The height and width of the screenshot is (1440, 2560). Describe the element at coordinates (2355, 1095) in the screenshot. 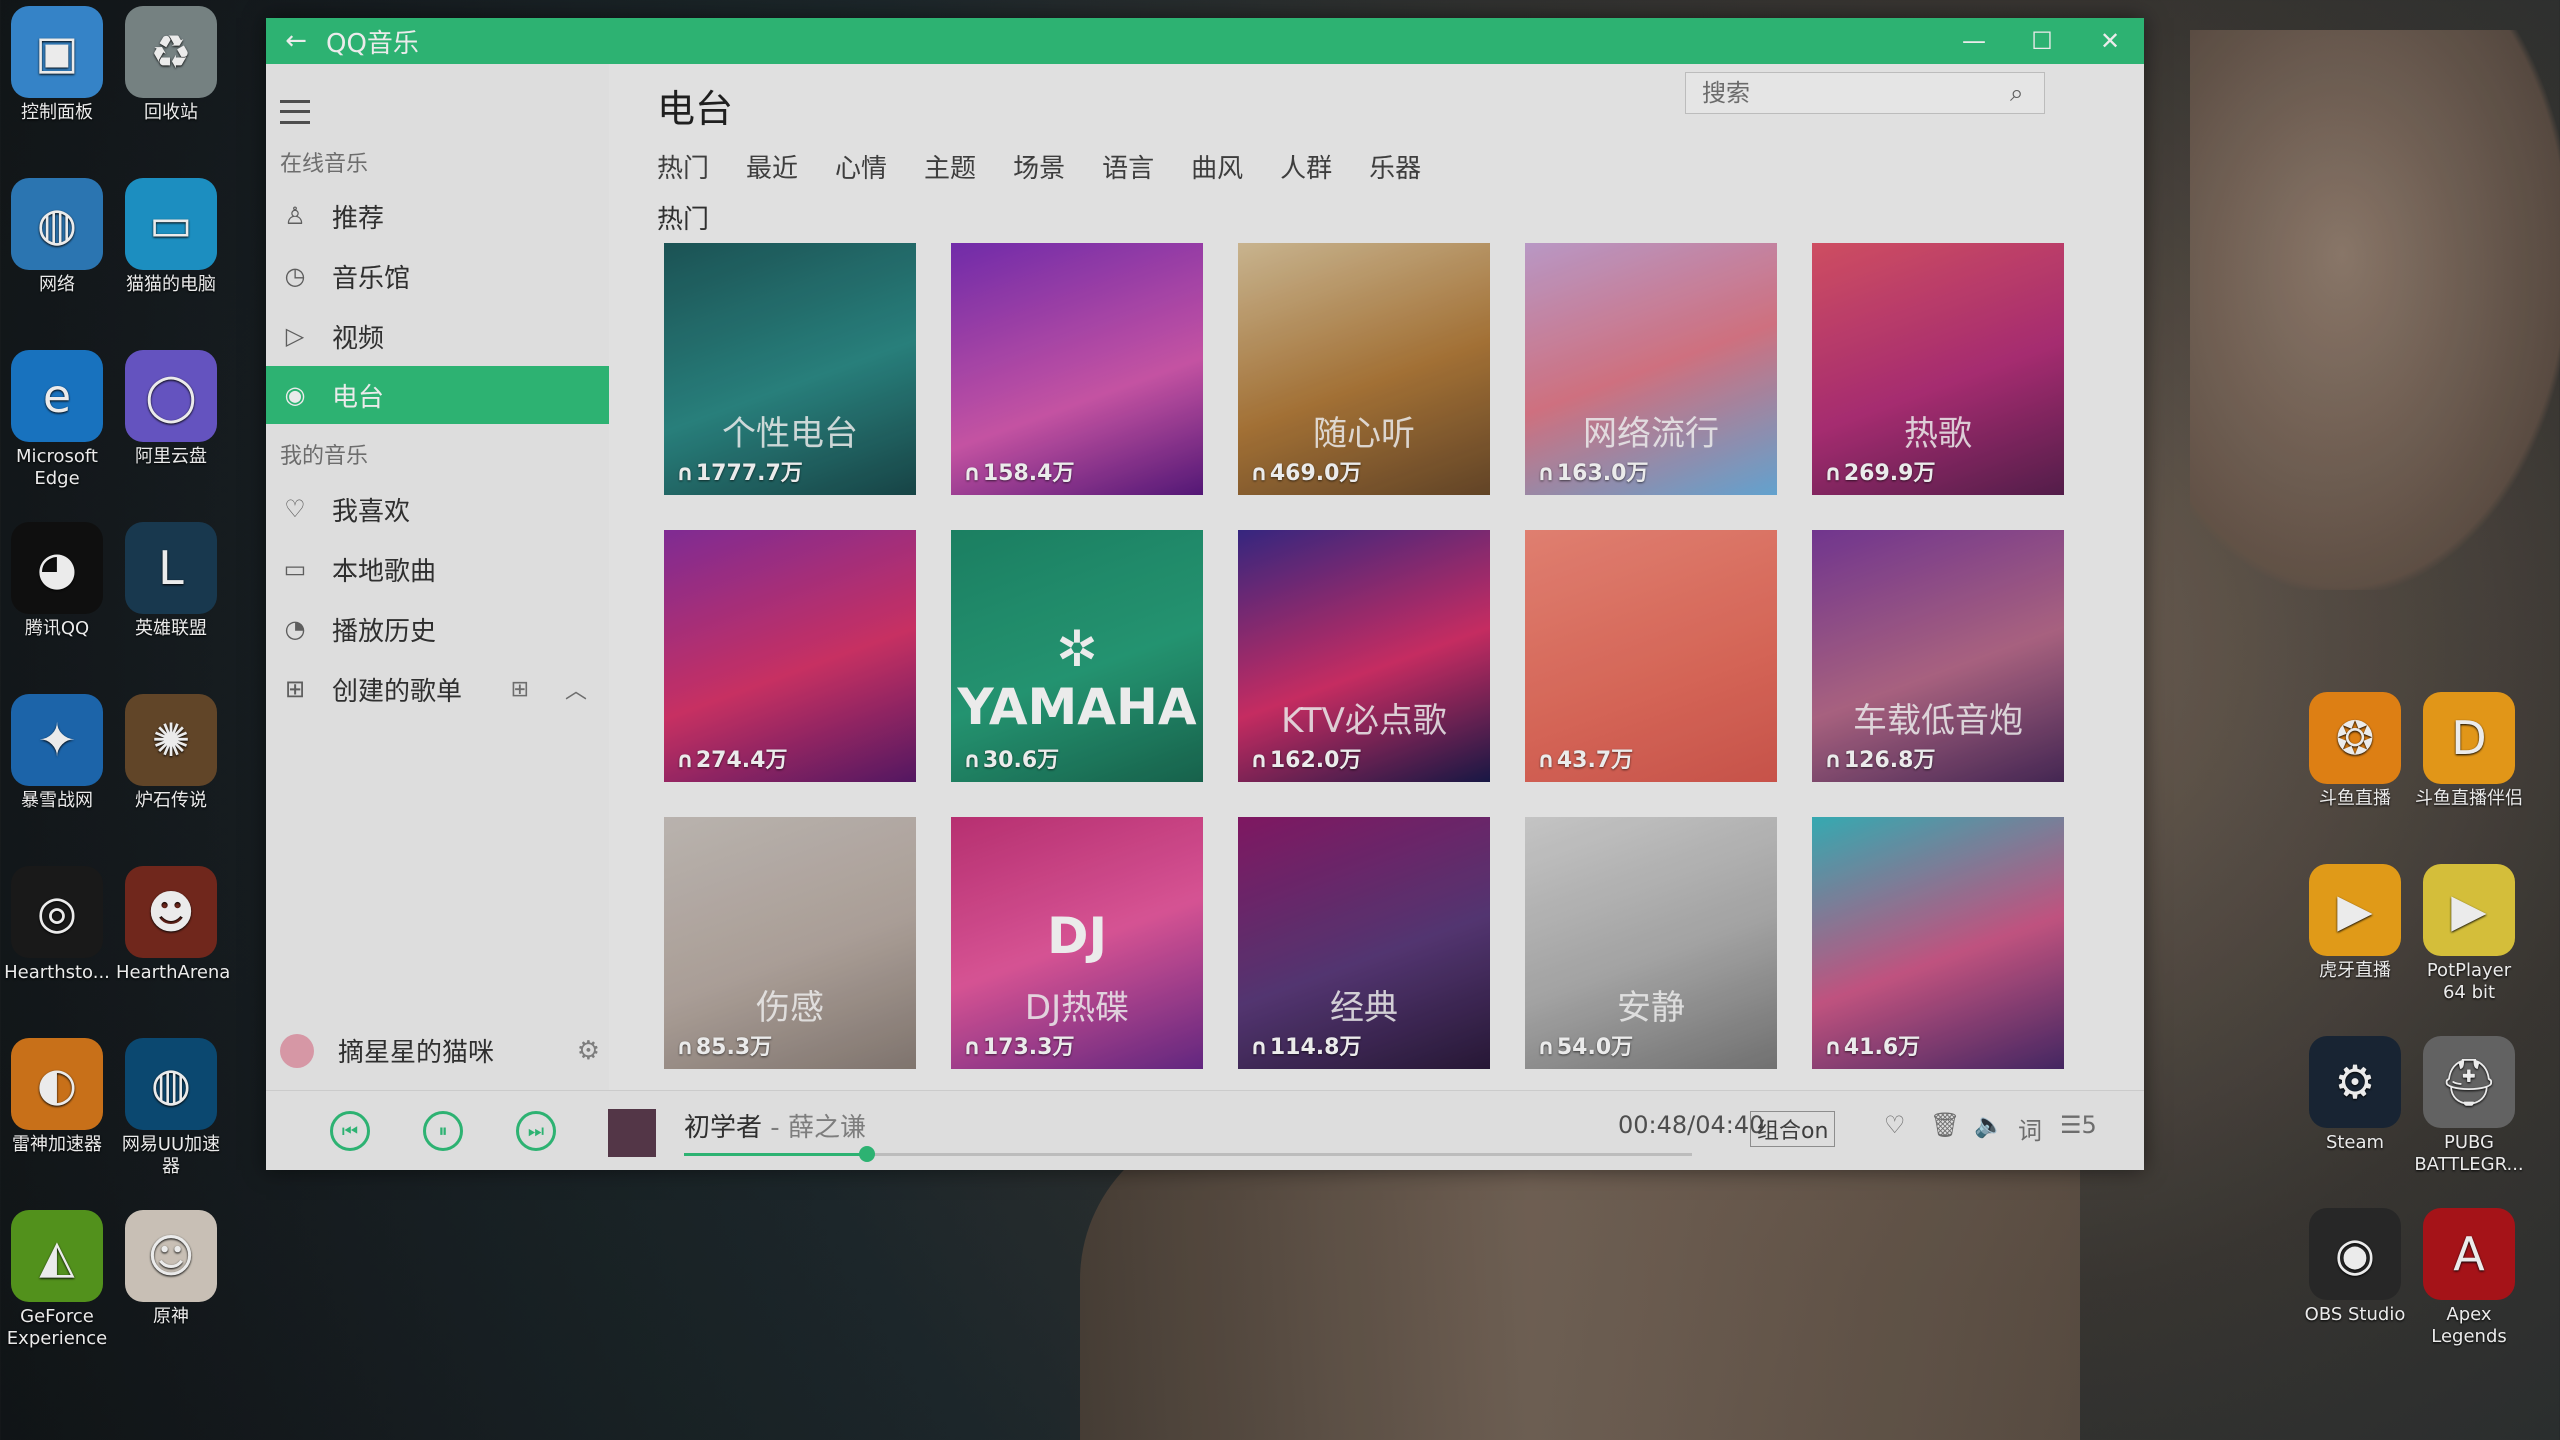

I see `desktop-icon: ⚙ Steam` at that location.